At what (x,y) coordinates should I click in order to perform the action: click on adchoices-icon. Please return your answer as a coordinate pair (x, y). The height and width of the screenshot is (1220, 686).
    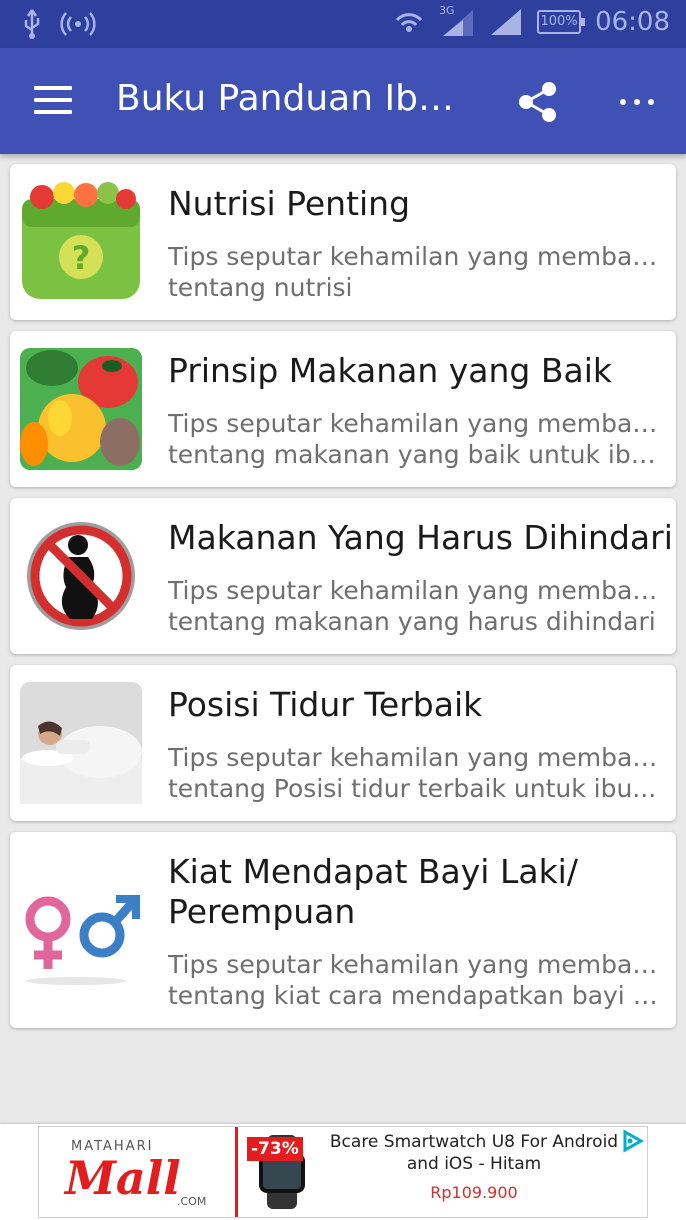
    Looking at the image, I should click on (633, 1141).